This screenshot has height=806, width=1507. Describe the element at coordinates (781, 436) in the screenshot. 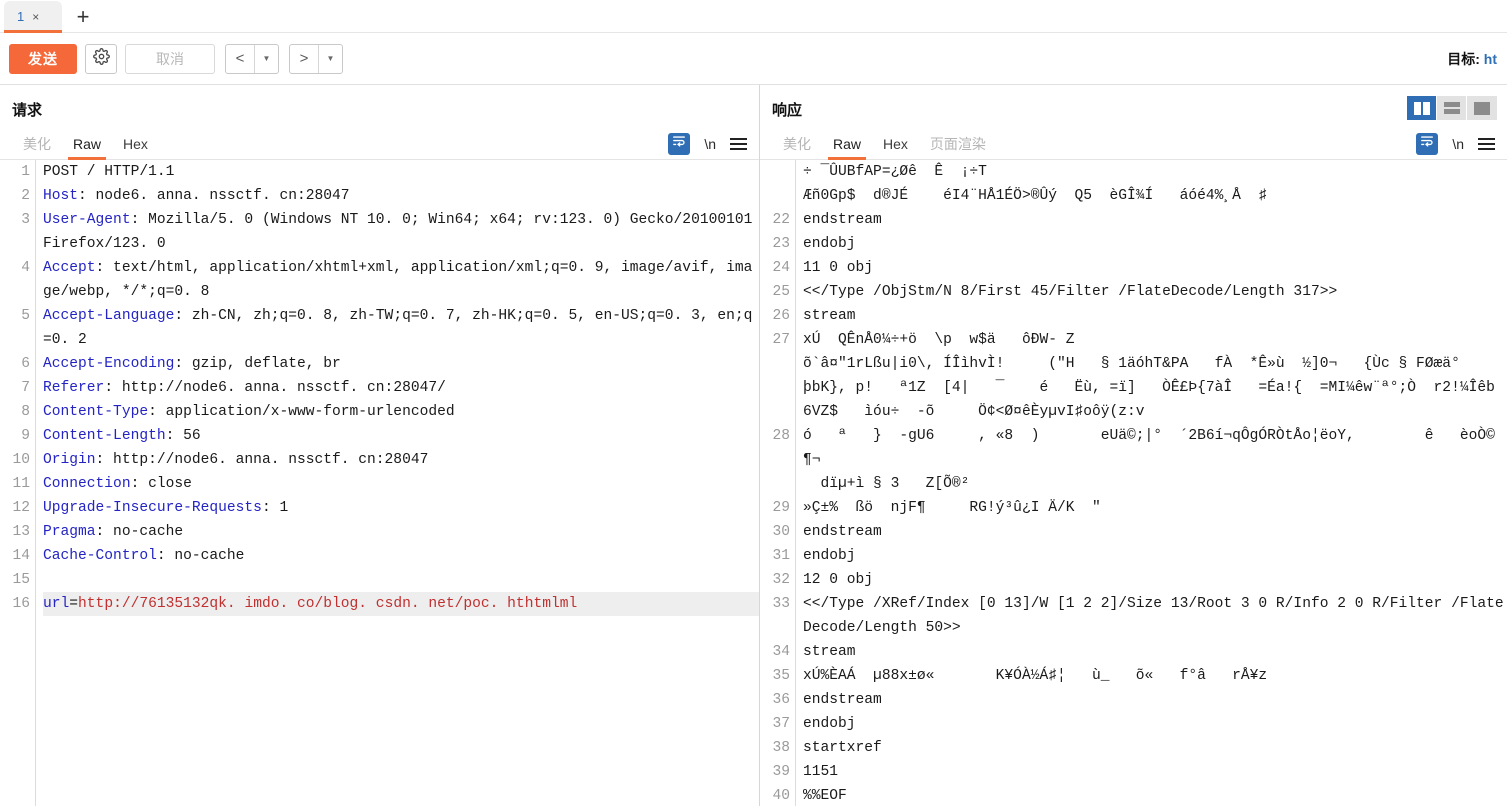

I see `line-number: 28` at that location.